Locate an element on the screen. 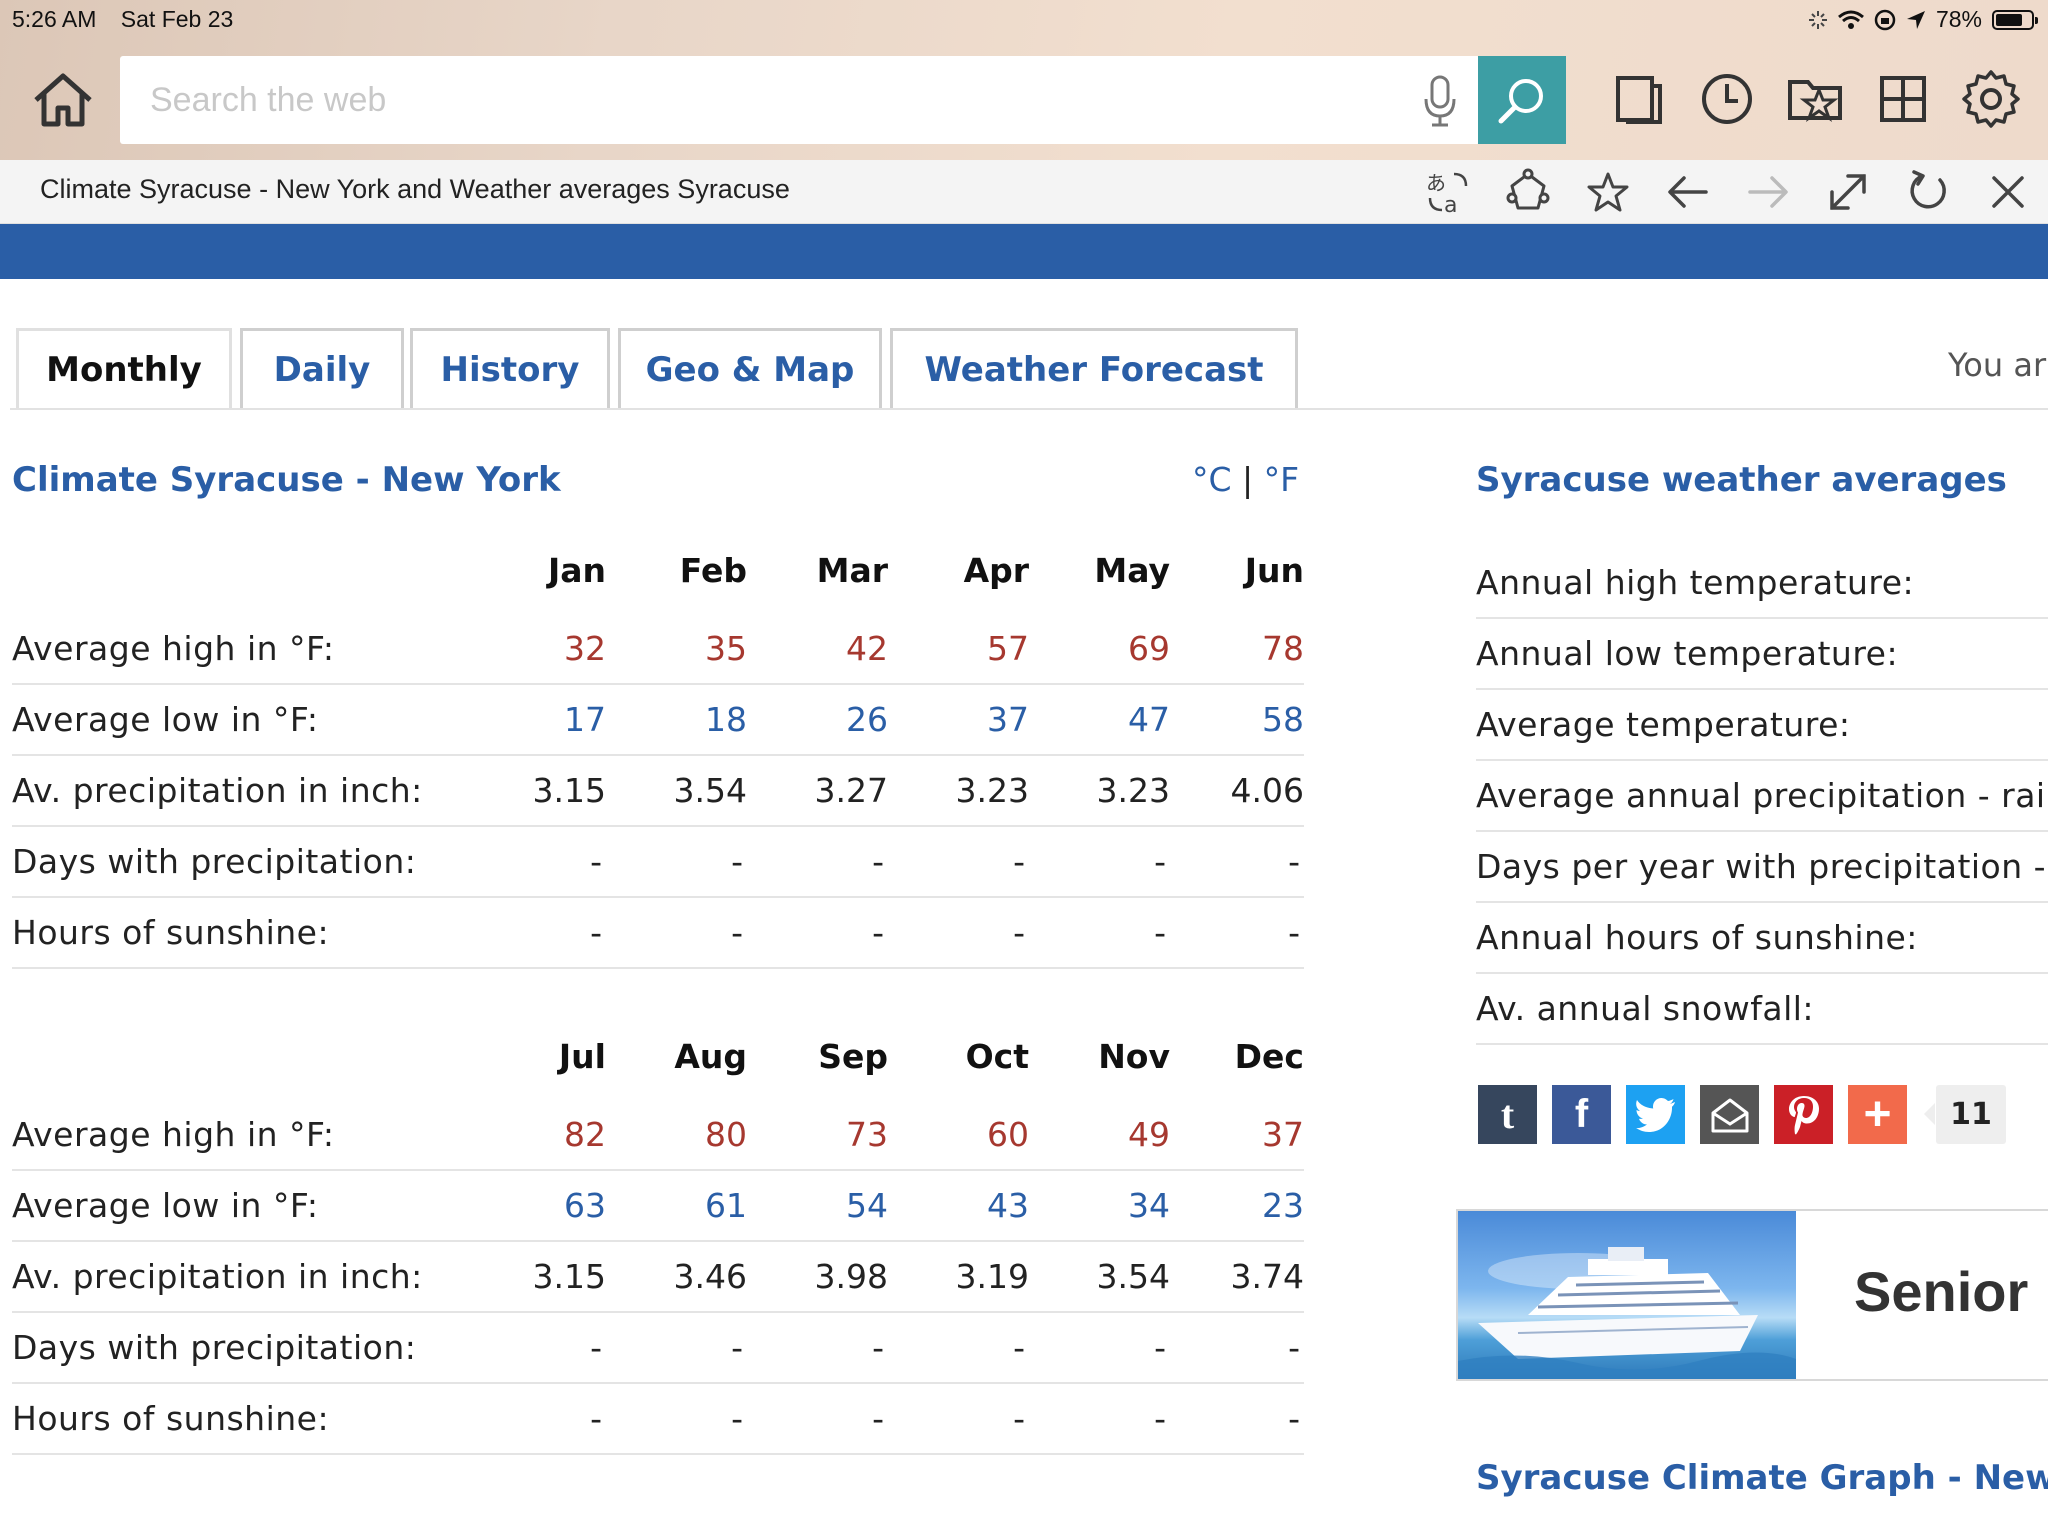 The height and width of the screenshot is (1536, 2048). table-cell: 63 is located at coordinates (562, 1206).